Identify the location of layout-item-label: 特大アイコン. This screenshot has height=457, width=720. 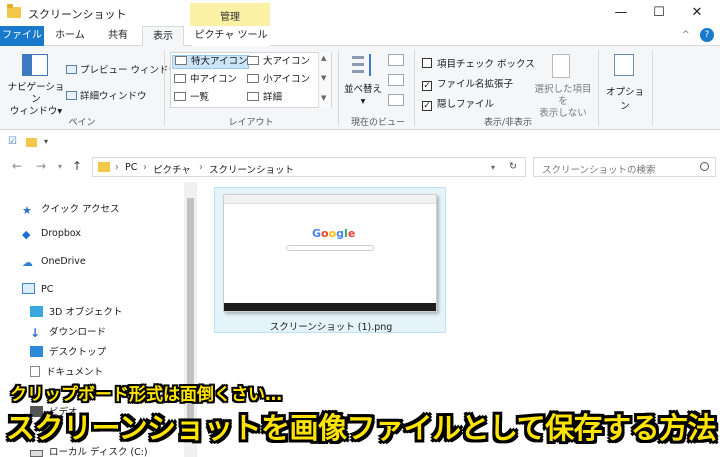
(219, 61).